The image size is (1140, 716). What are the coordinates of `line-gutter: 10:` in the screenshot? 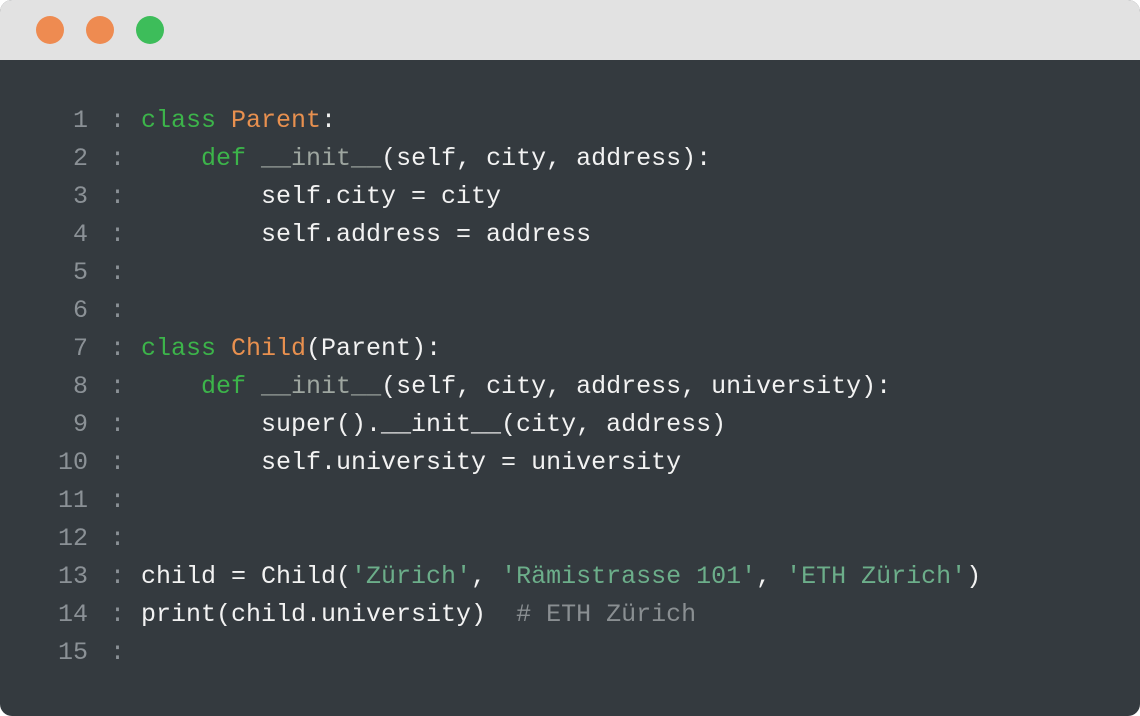 It's located at (85, 463).